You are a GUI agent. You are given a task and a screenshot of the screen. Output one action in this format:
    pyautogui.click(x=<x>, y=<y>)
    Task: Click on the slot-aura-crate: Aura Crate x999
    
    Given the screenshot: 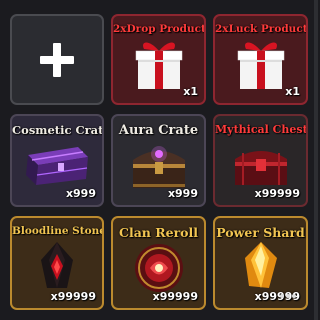 What is the action you would take?
    pyautogui.click(x=158, y=160)
    